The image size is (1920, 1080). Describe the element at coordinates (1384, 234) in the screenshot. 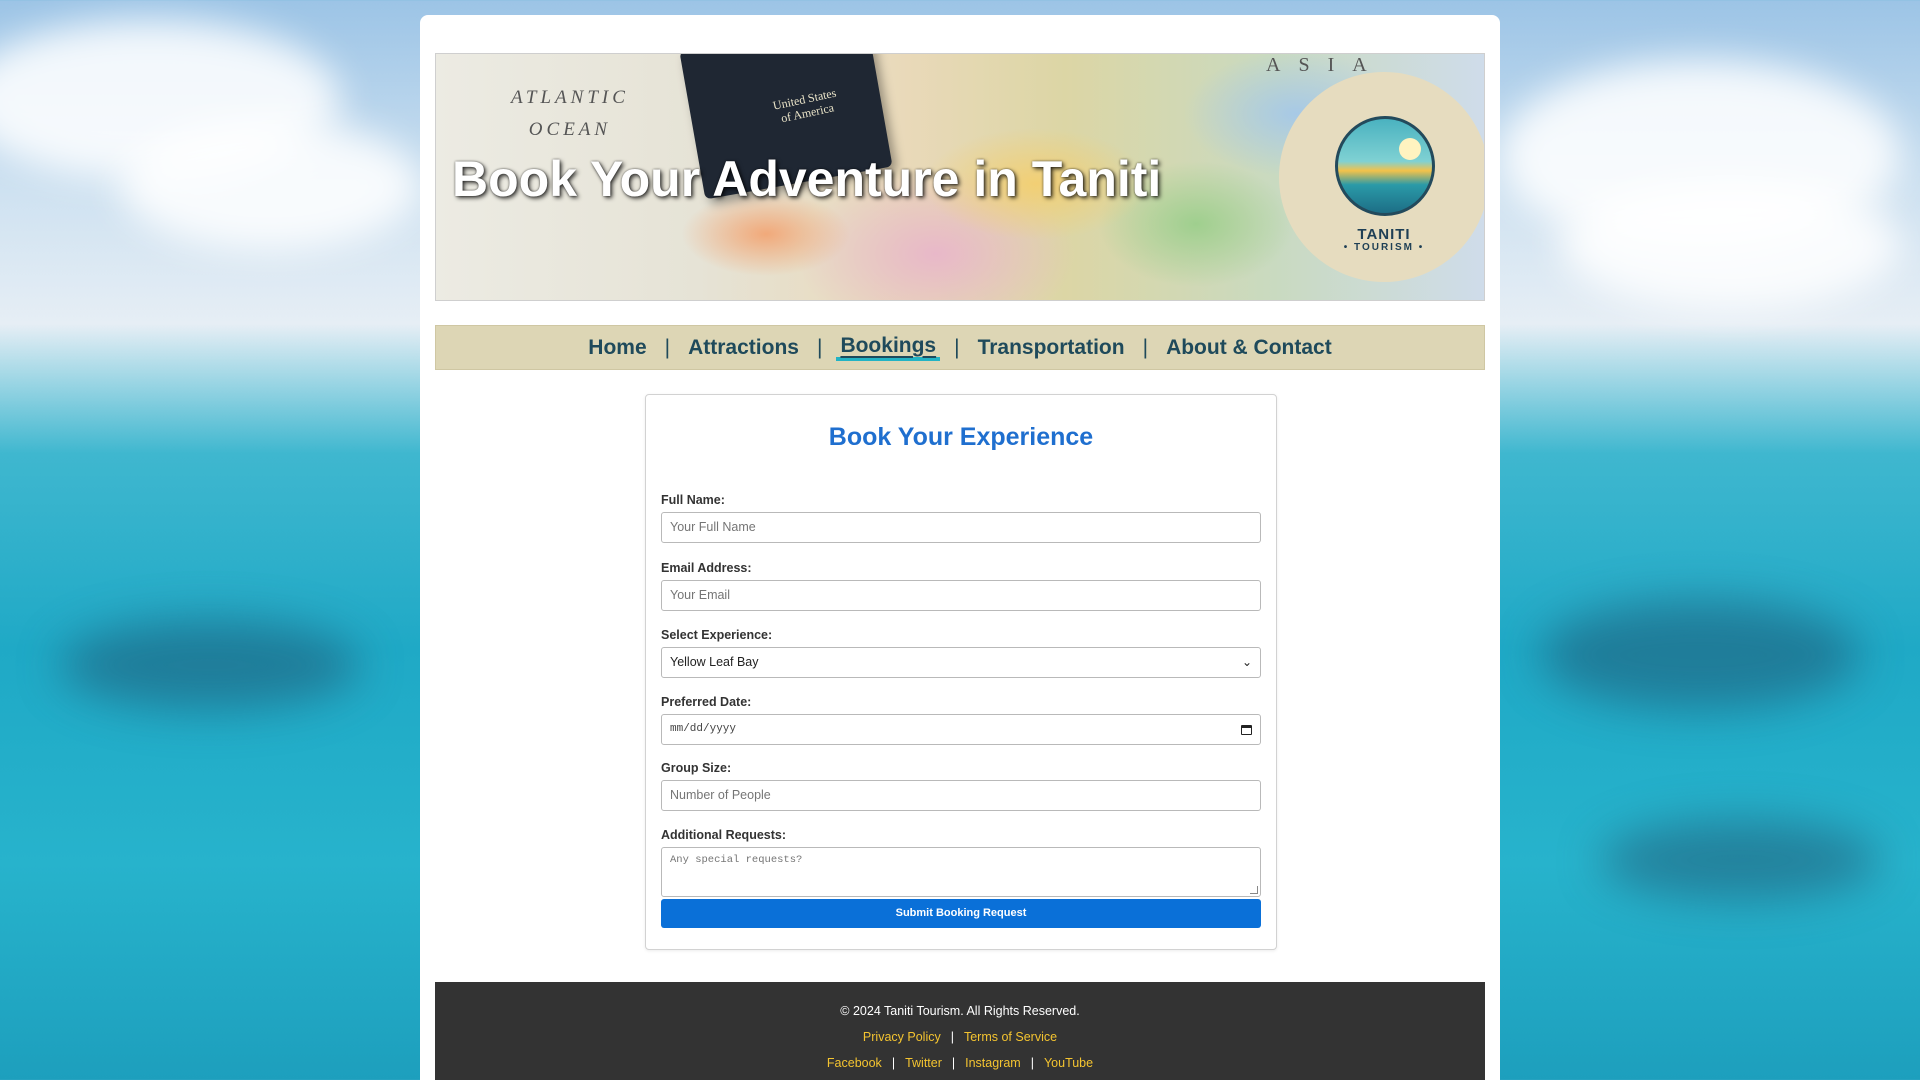

I see `logo-name: TANITI` at that location.